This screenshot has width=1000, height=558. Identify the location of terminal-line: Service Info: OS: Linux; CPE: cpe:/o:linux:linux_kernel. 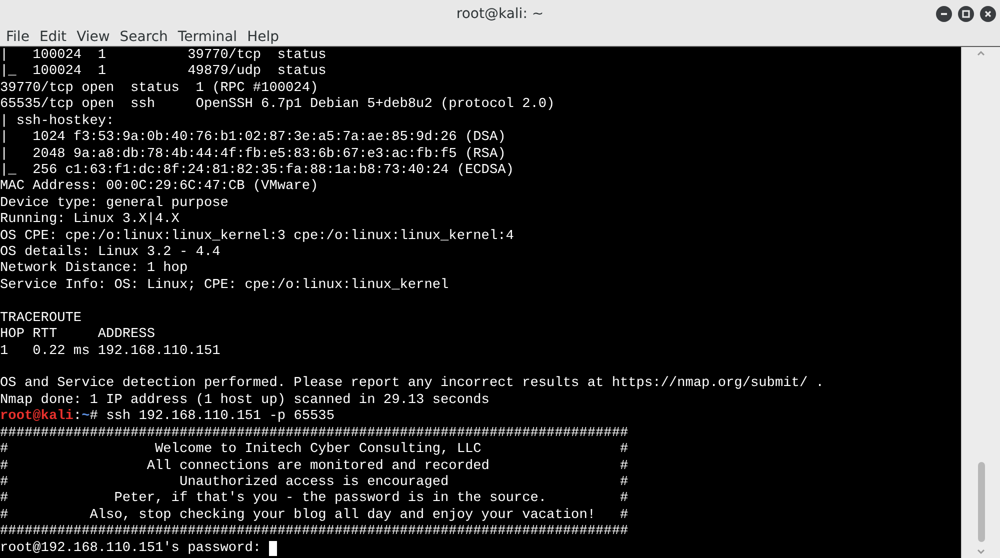
(224, 286).